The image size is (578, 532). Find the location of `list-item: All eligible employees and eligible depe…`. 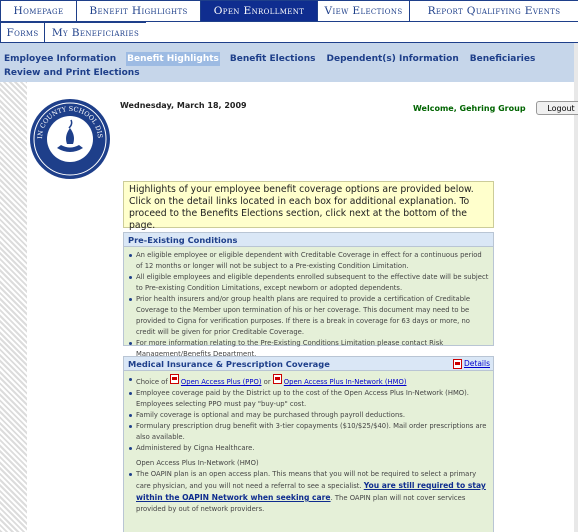

list-item: All eligible employees and eligible depe… is located at coordinates (308, 283).